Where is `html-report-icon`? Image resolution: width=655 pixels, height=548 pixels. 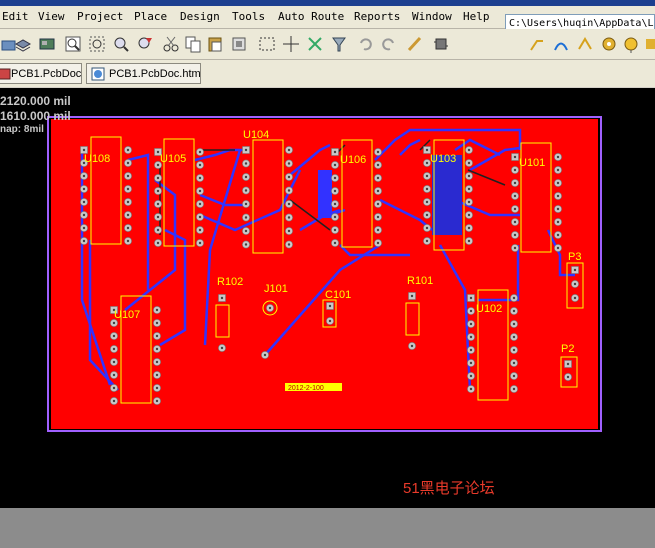 html-report-icon is located at coordinates (98, 74).